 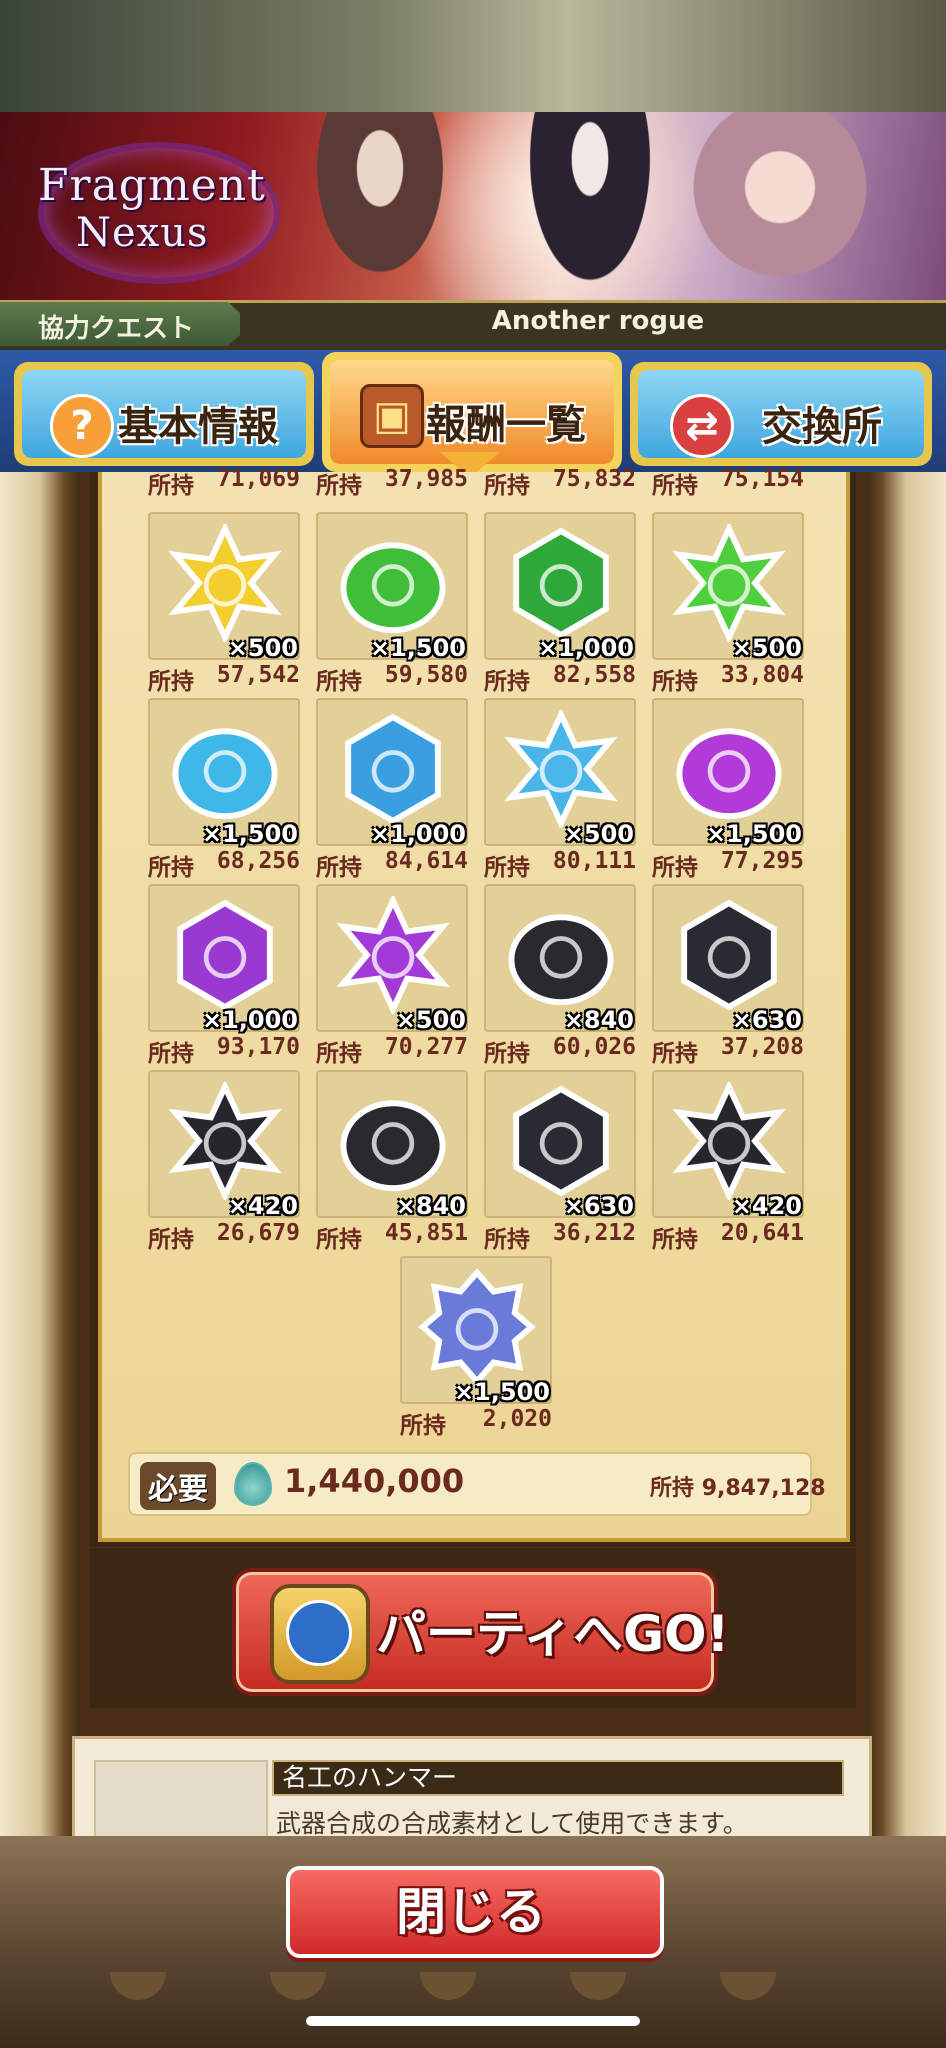 I want to click on owned-value: 70,277, so click(x=426, y=1047).